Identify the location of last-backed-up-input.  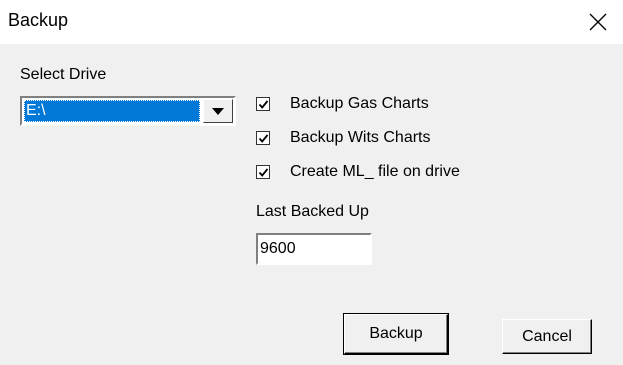
(314, 249).